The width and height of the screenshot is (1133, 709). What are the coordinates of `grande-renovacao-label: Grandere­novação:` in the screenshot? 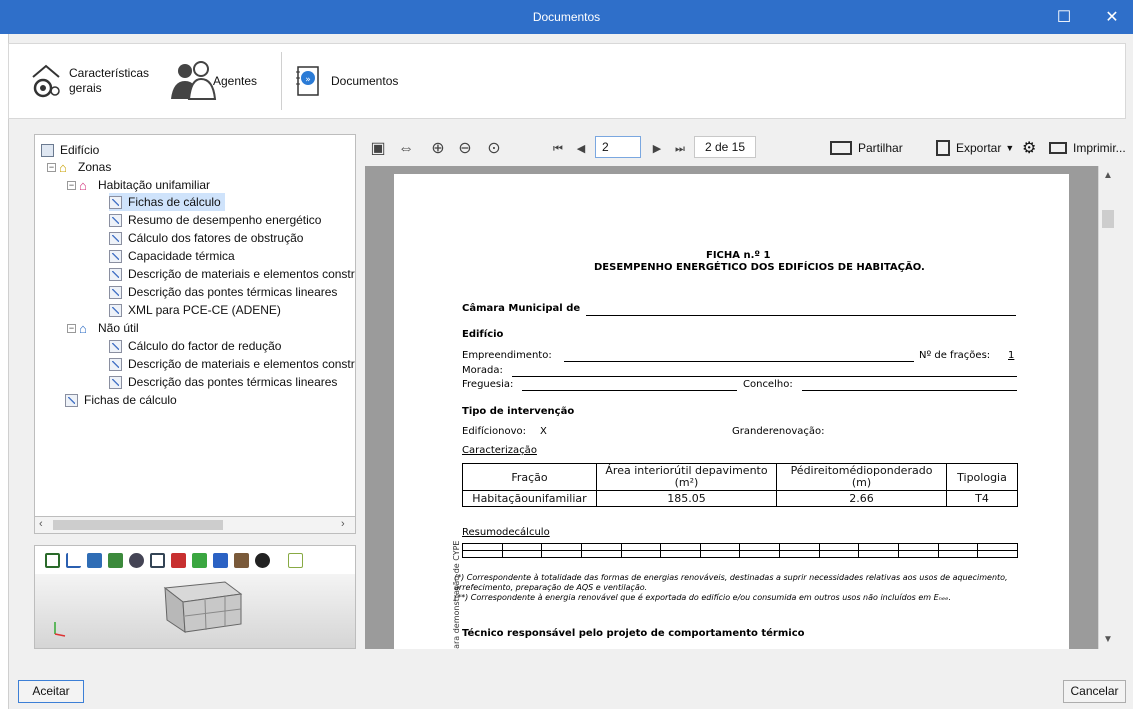 It's located at (778, 431).